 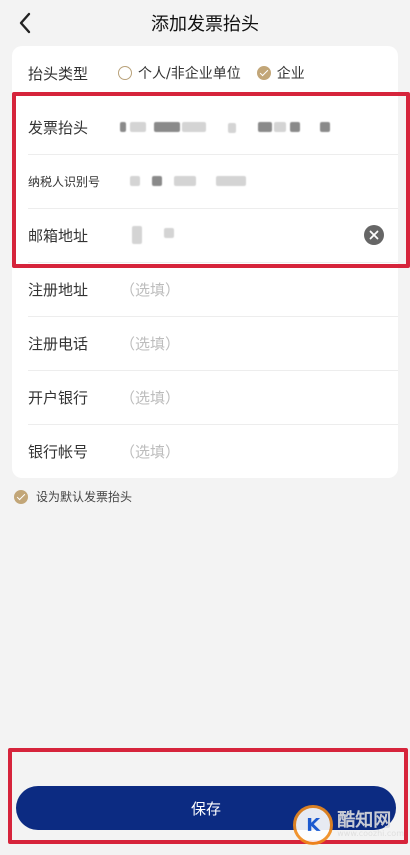 I want to click on register-phone-placeholder: （选填）, so click(x=150, y=343).